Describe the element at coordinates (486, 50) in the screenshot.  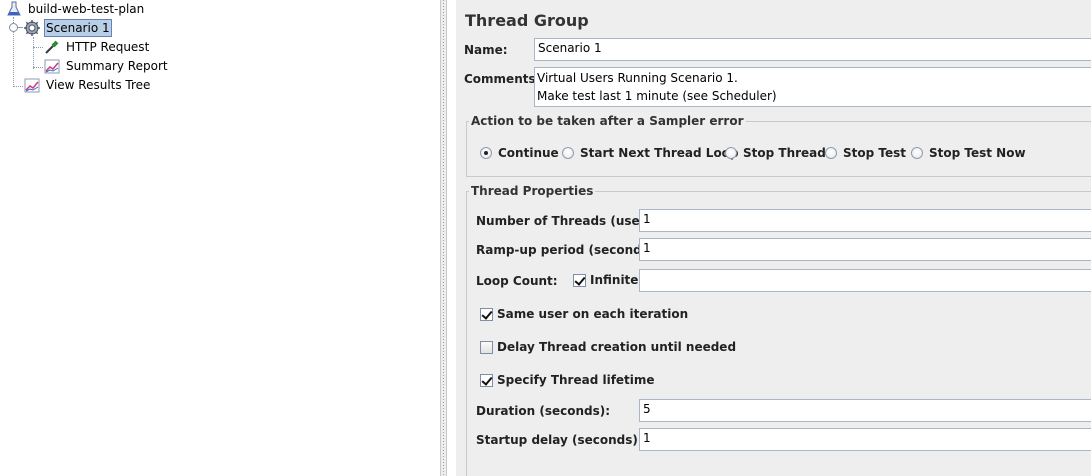
I see `name-label: Name:` at that location.